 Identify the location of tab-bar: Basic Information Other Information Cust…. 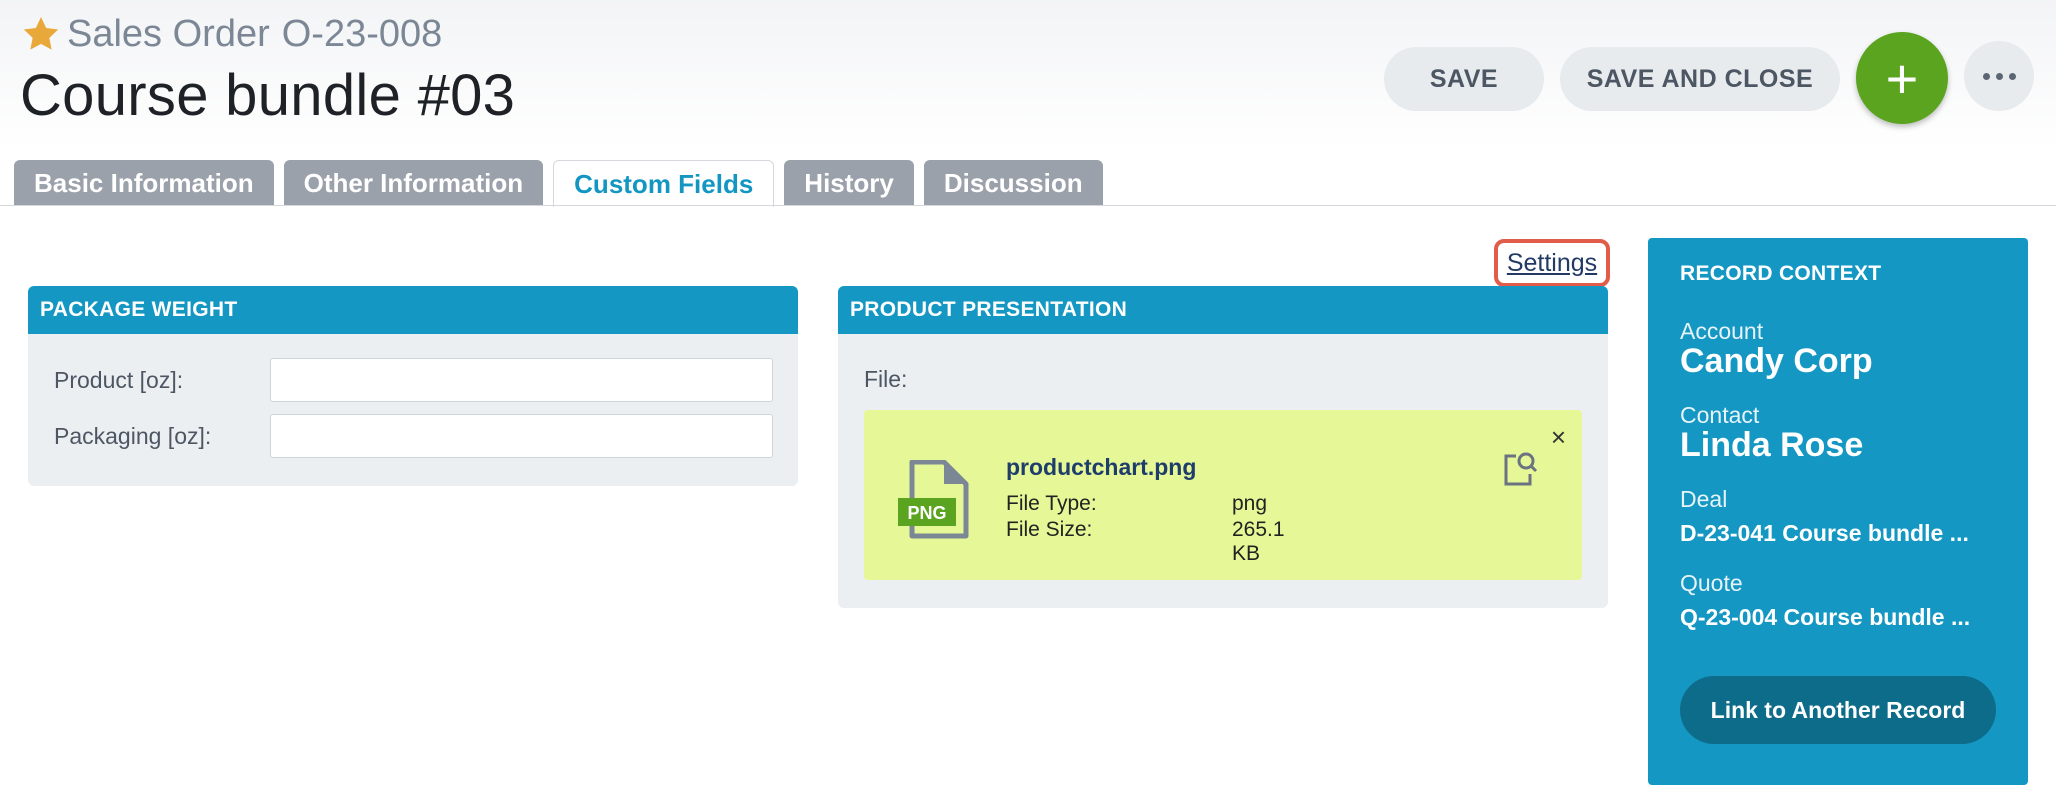
(558, 183).